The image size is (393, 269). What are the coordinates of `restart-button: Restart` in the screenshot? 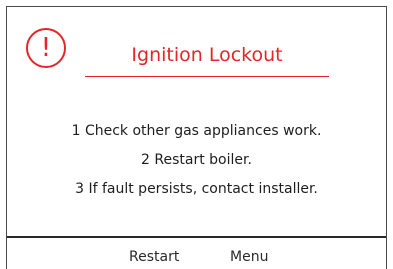 It's located at (154, 257).